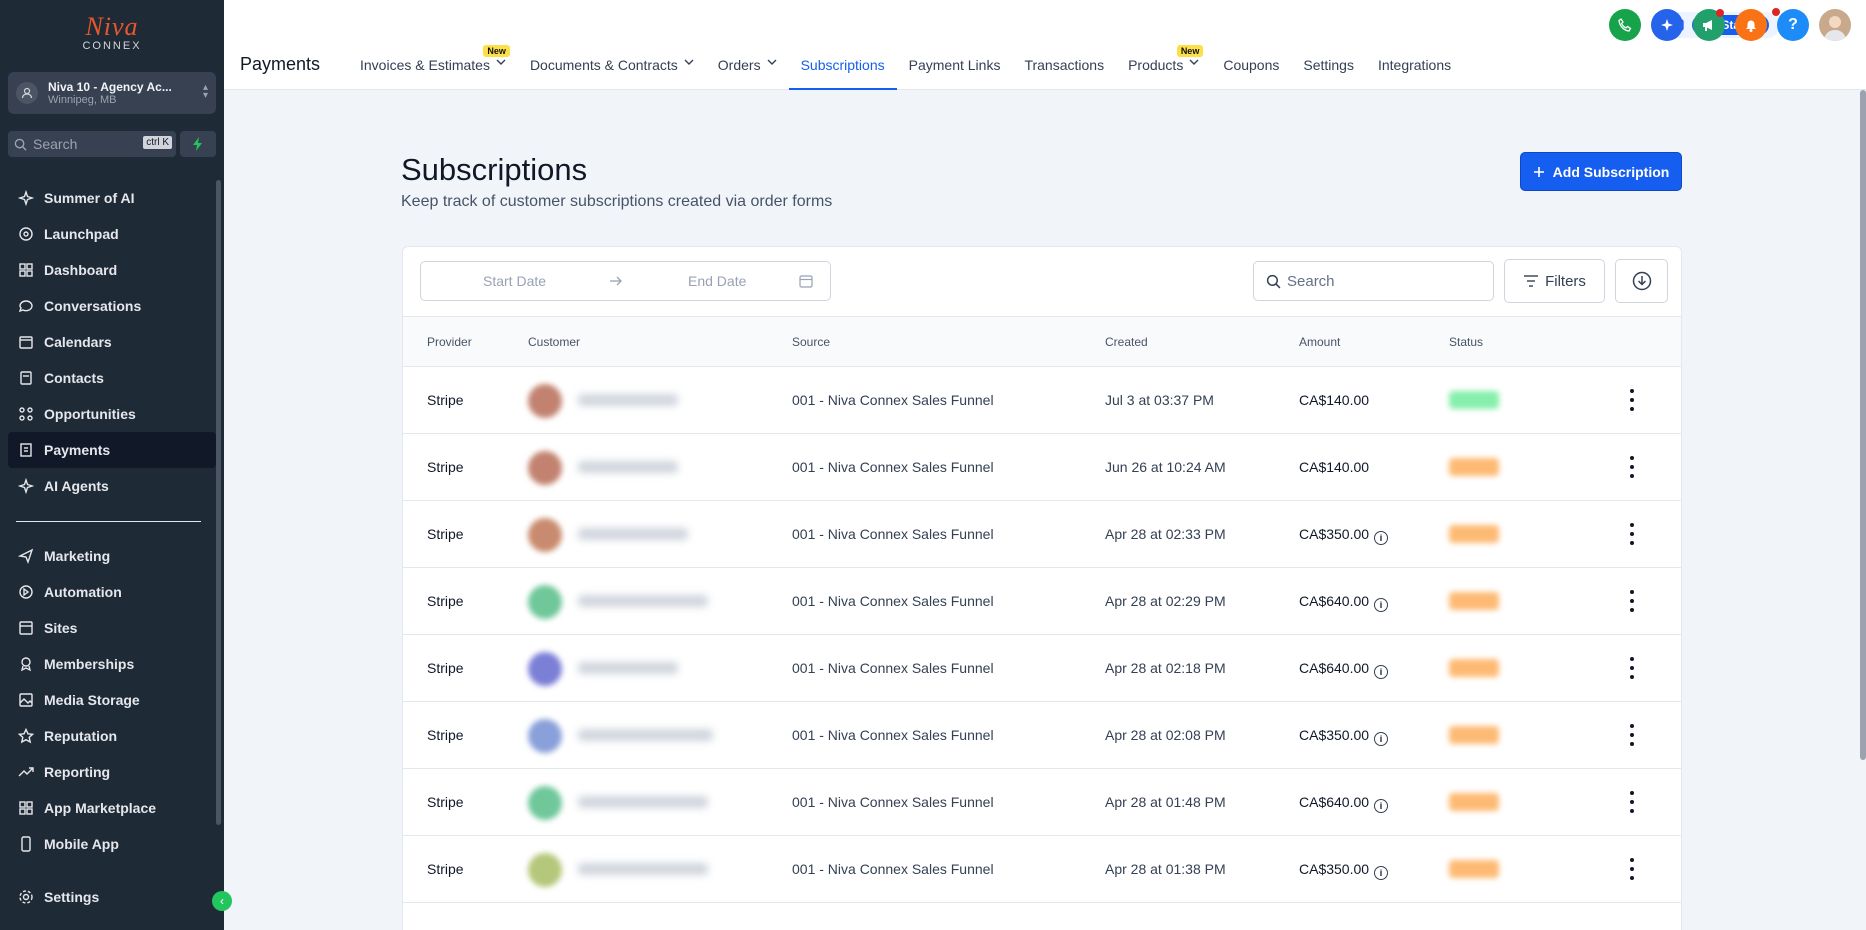 This screenshot has width=1866, height=930. What do you see at coordinates (26, 700) in the screenshot?
I see `image-icon` at bounding box center [26, 700].